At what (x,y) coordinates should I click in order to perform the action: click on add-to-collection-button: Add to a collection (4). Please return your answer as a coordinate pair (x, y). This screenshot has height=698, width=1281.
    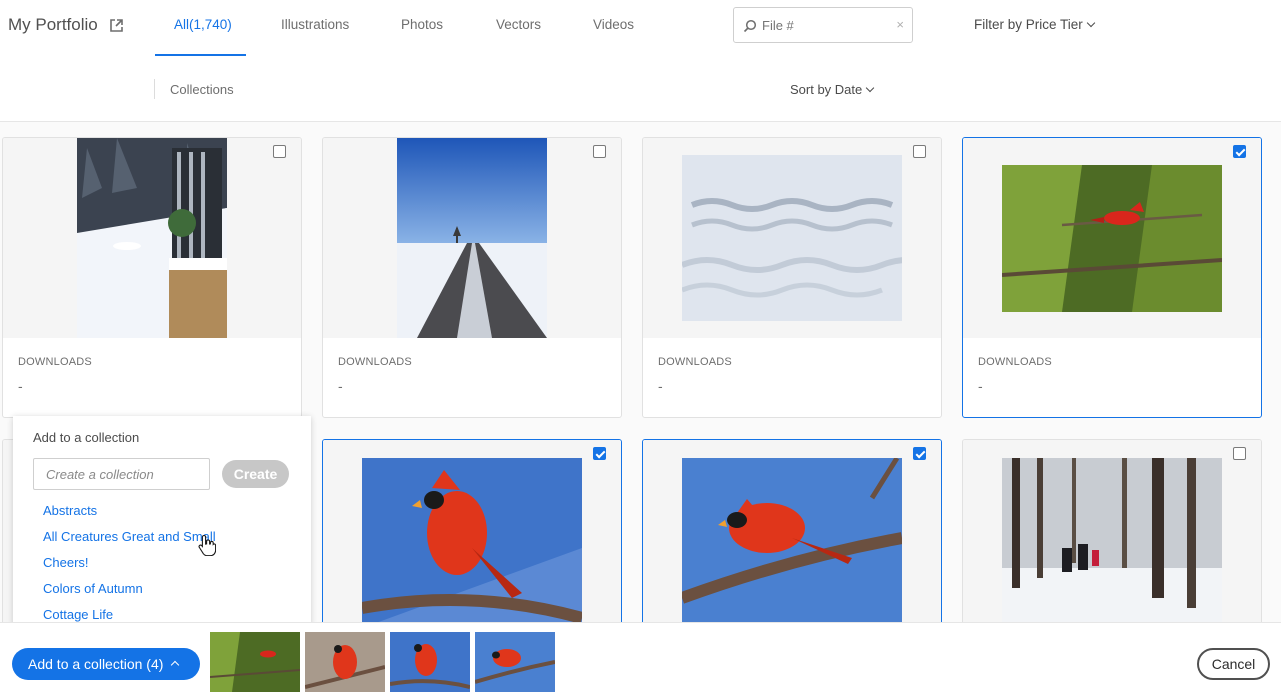
    Looking at the image, I should click on (106, 664).